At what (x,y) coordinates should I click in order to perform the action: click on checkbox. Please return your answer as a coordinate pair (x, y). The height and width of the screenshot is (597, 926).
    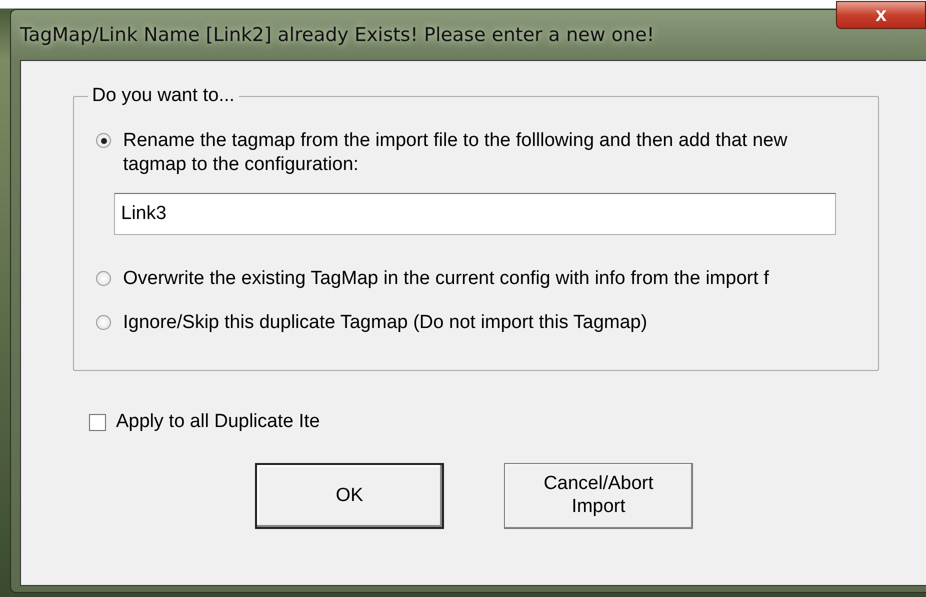
    Looking at the image, I should click on (97, 422).